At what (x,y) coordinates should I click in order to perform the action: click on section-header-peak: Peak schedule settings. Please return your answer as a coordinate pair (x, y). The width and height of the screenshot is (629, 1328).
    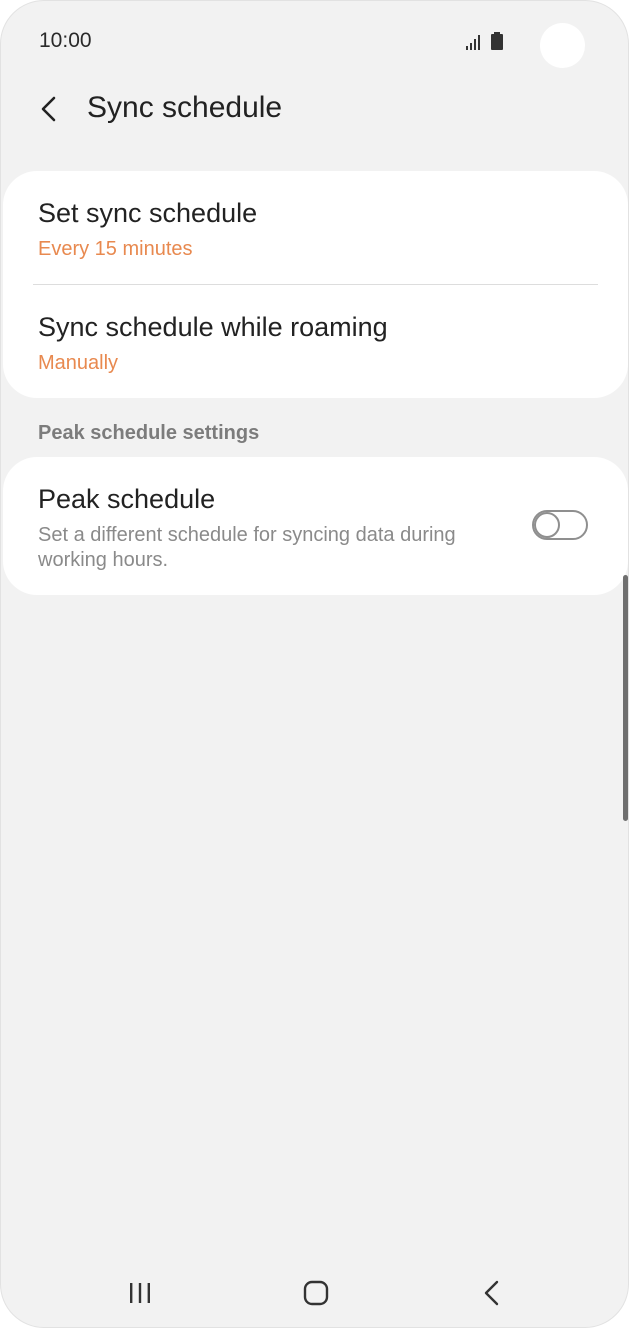
    Looking at the image, I should click on (149, 433).